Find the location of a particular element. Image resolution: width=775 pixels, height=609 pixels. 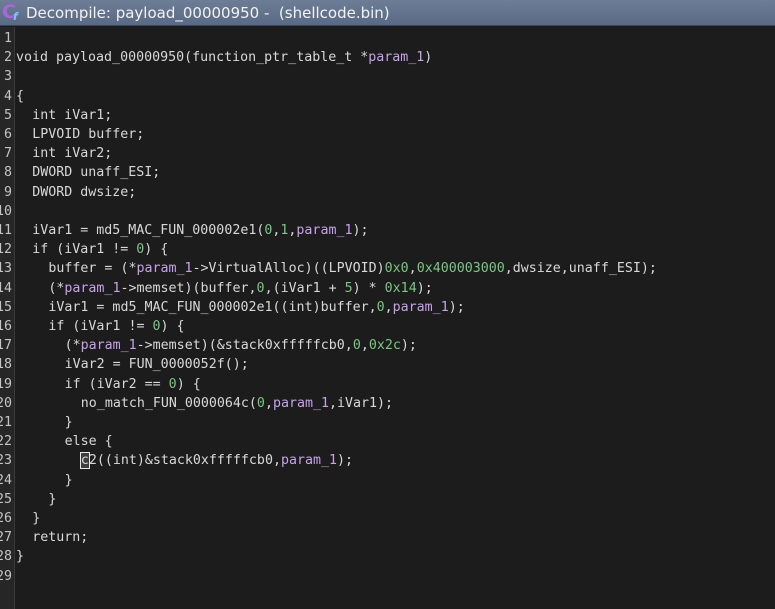

code-line: DWORD dwsize; is located at coordinates (84, 192).